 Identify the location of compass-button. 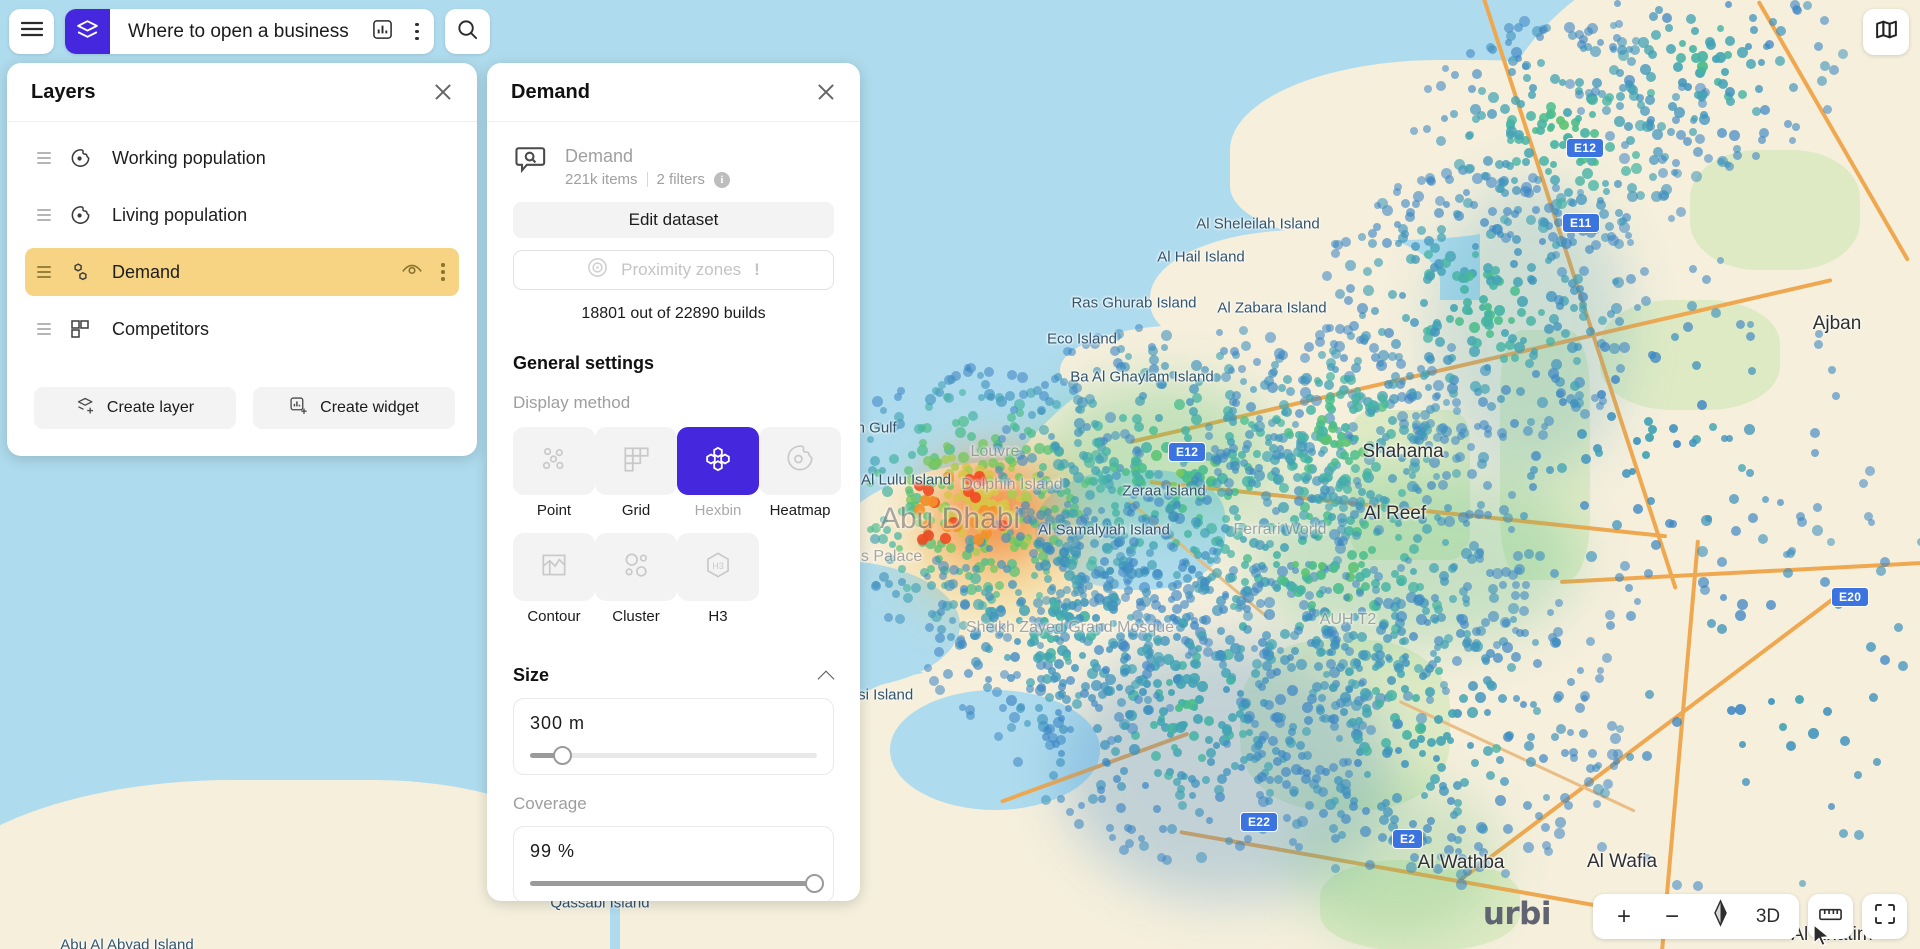
(1720, 916).